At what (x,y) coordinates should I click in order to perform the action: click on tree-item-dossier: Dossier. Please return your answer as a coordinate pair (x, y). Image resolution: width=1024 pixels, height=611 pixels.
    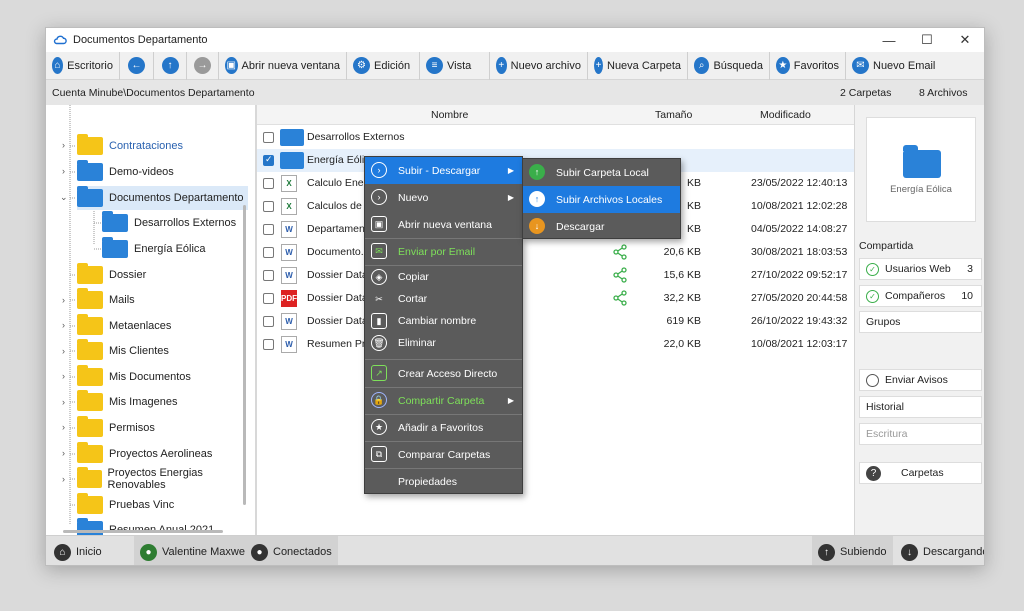
    Looking at the image, I should click on (111, 275).